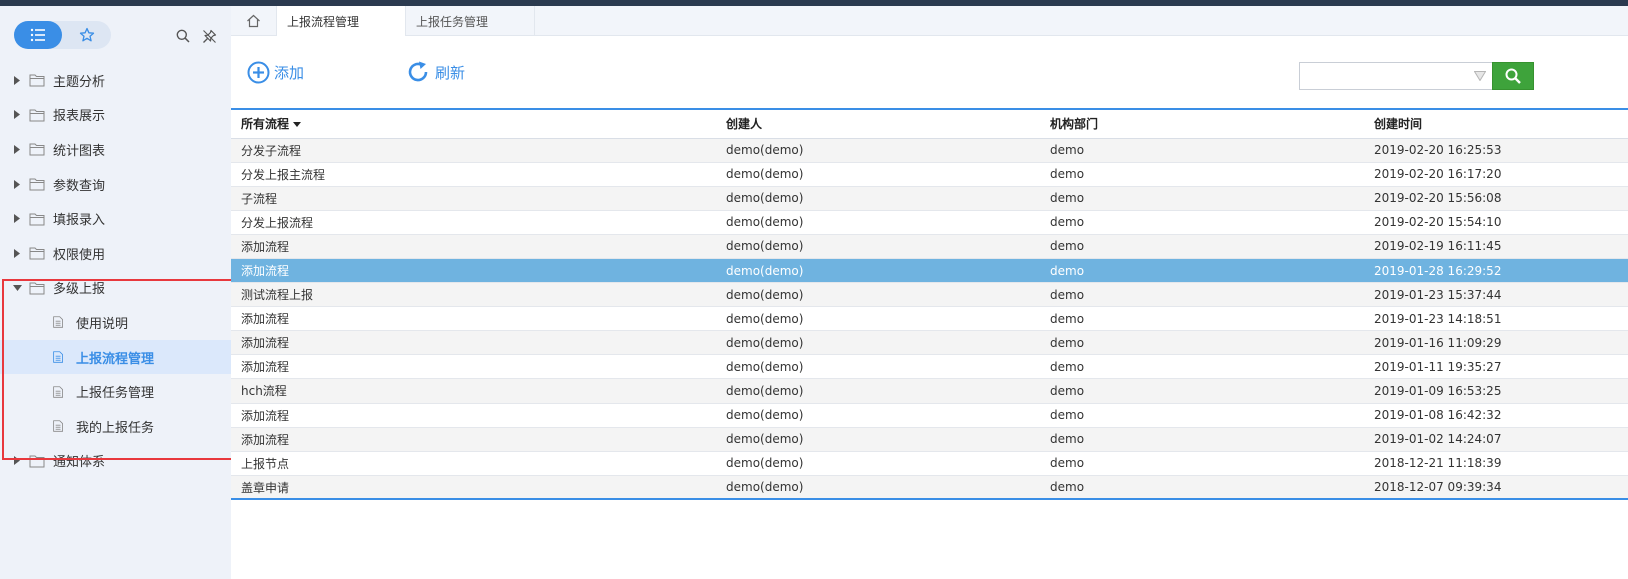  What do you see at coordinates (929, 391) in the screenshot?
I see `table-row: hch流程 demo(demo) demo 2019-01-09 16:53:25` at bounding box center [929, 391].